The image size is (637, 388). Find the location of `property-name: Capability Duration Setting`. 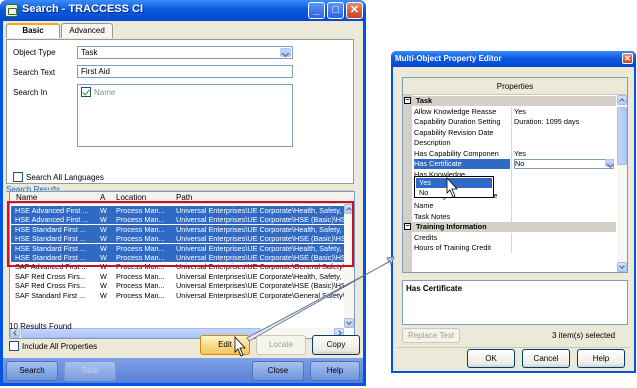

property-name: Capability Duration Setting is located at coordinates (457, 121).